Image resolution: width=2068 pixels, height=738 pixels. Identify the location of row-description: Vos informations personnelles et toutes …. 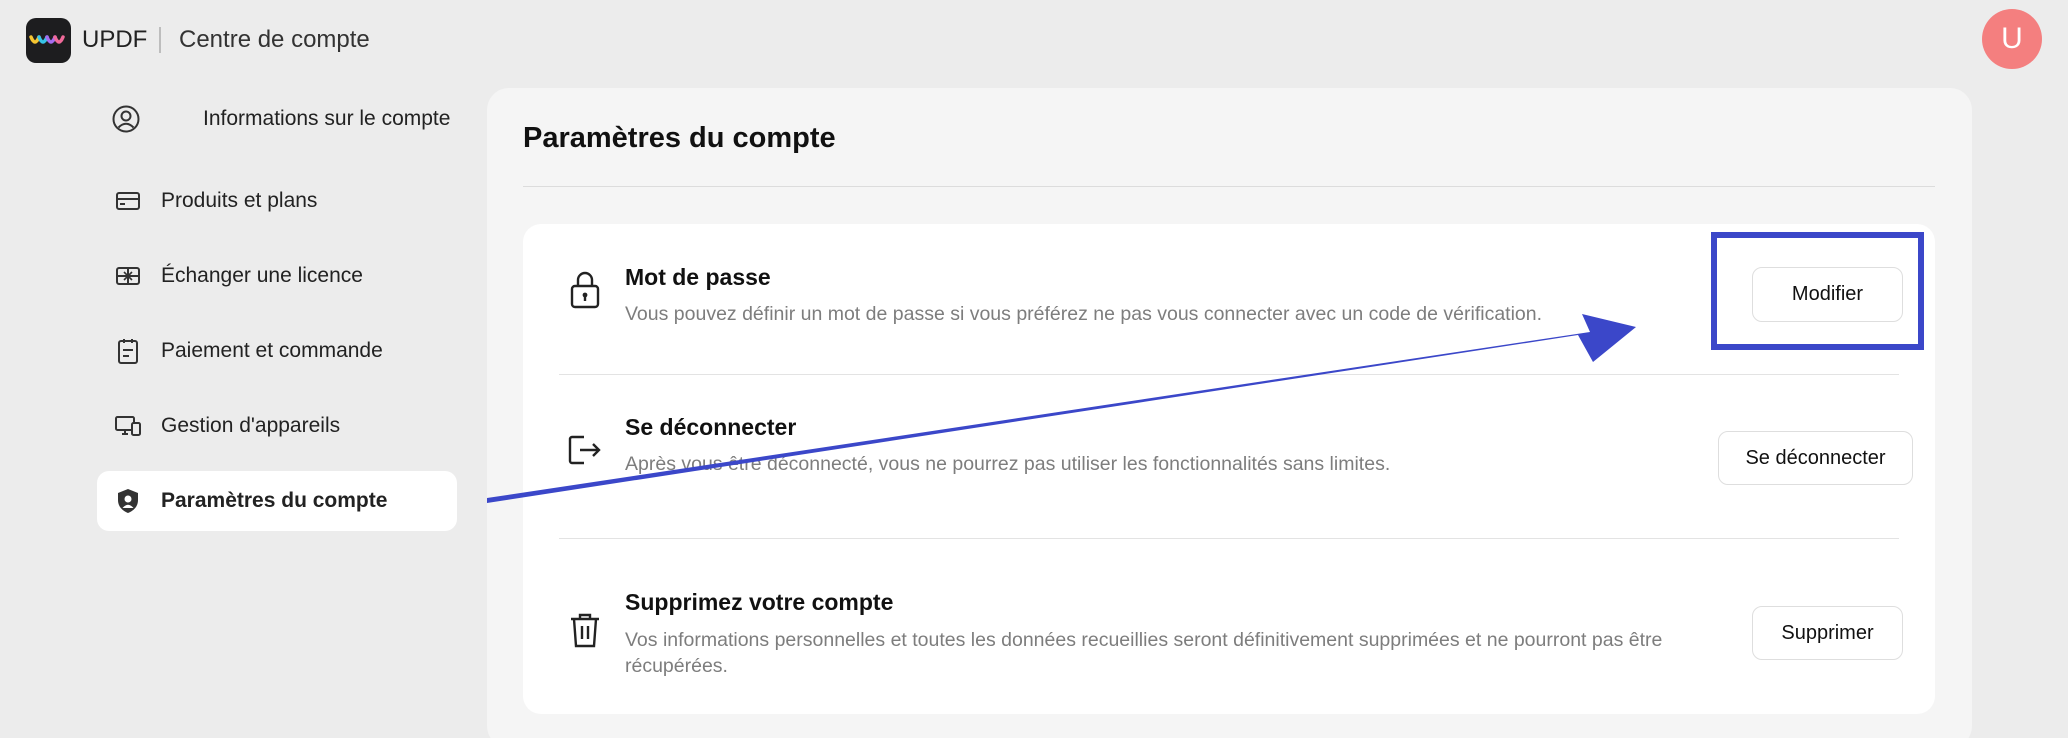
(1144, 653).